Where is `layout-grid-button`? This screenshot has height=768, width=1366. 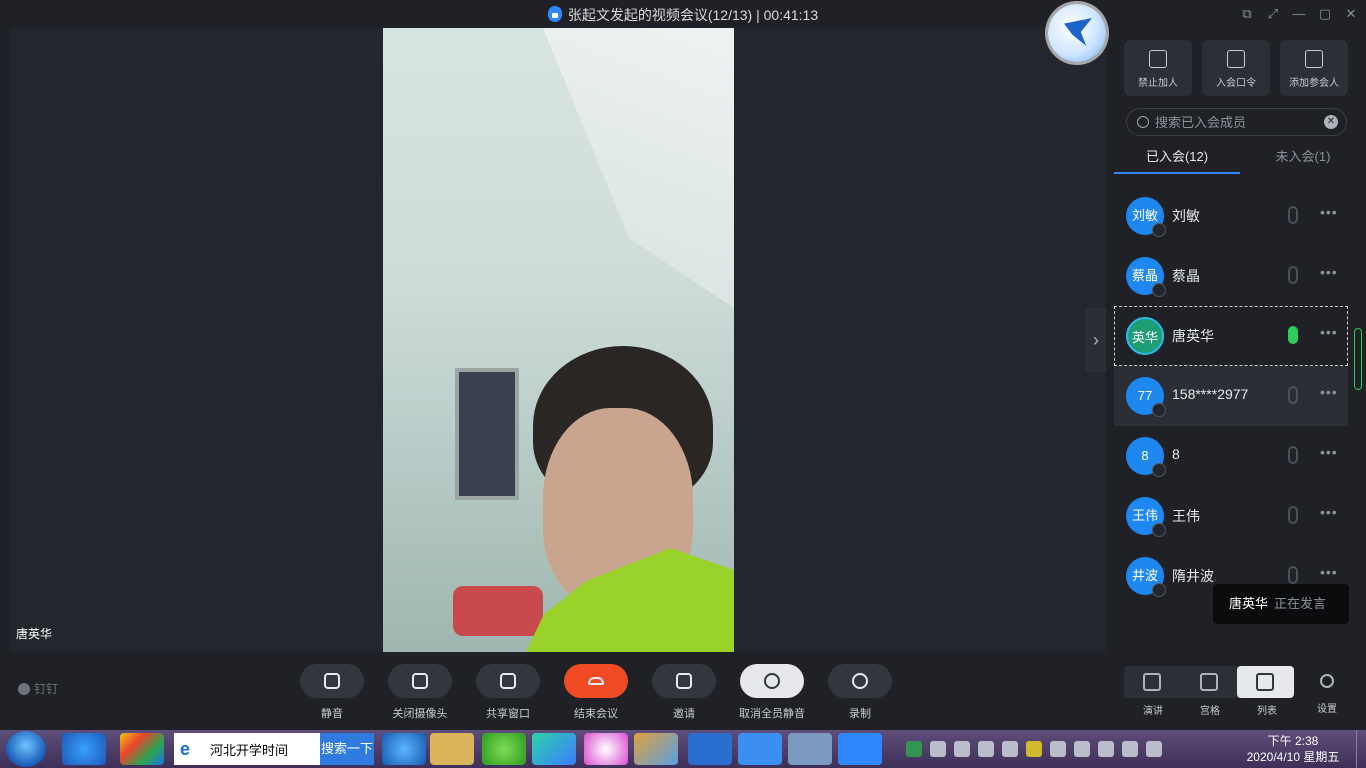
layout-grid-button is located at coordinates (1209, 682).